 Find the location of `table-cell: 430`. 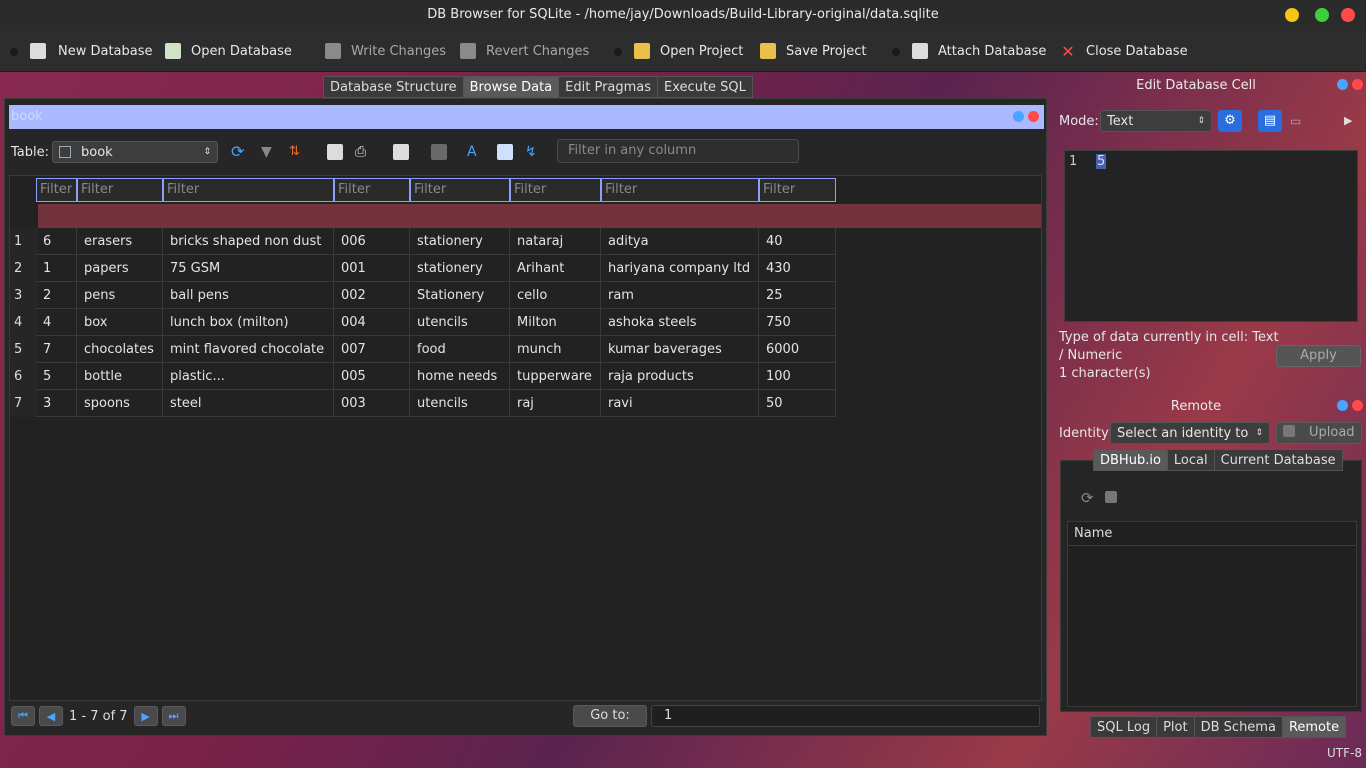

table-cell: 430 is located at coordinates (797, 268).